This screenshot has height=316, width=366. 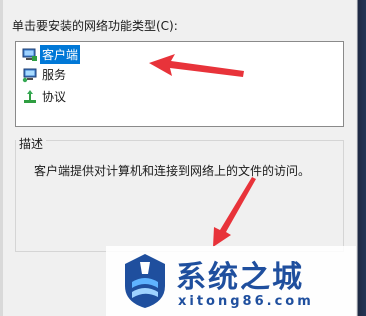 What do you see at coordinates (145, 281) in the screenshot?
I see `site-logo-icon` at bounding box center [145, 281].